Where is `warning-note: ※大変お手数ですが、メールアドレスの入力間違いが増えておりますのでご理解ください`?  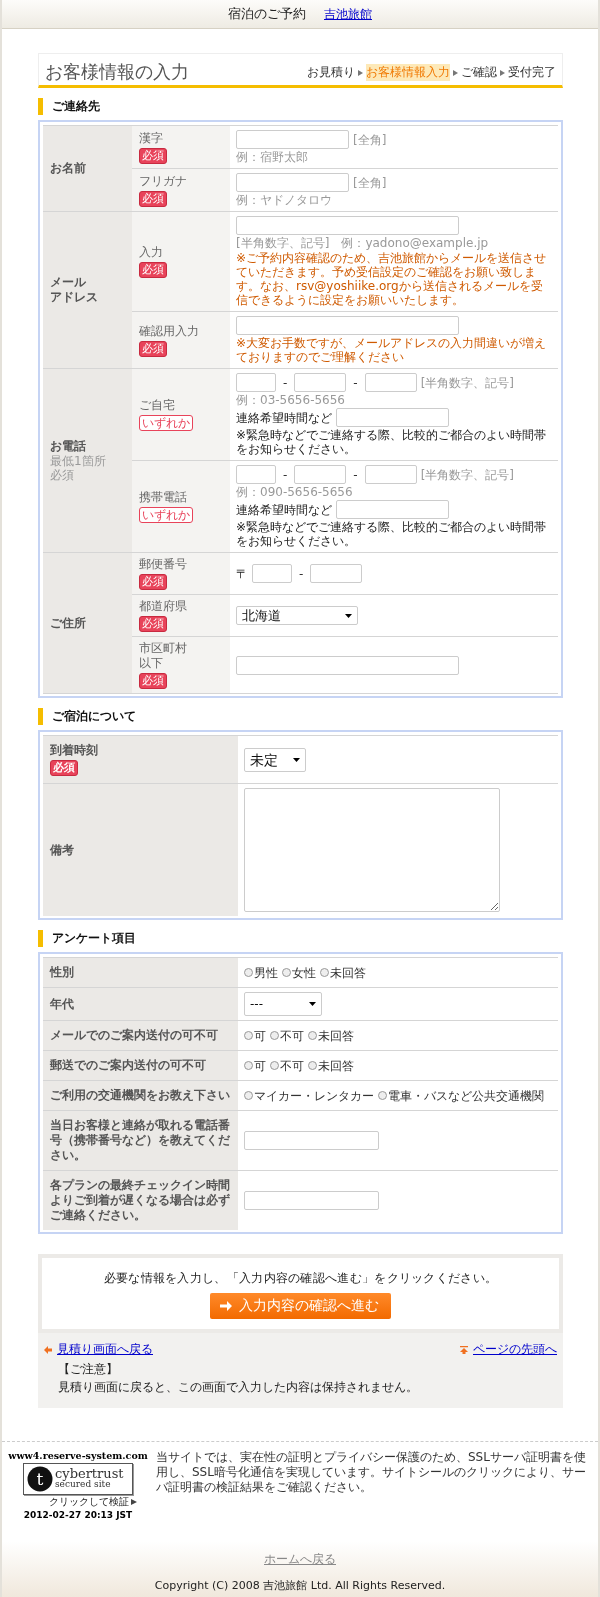
warning-note: ※大変お手数ですが、メールアドレスの入力間違いが増えておりますのでご理解ください is located at coordinates (392, 350).